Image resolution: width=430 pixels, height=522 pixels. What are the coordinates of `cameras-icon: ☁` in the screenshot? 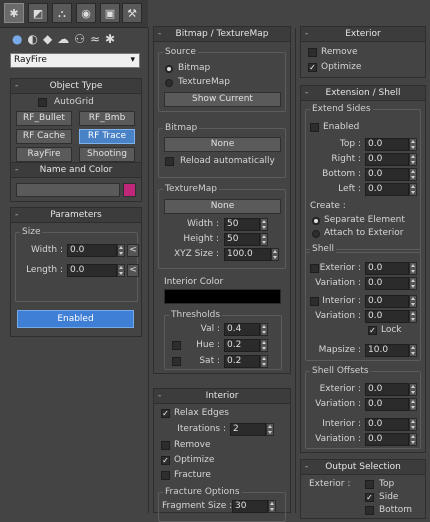 It's located at (63, 39).